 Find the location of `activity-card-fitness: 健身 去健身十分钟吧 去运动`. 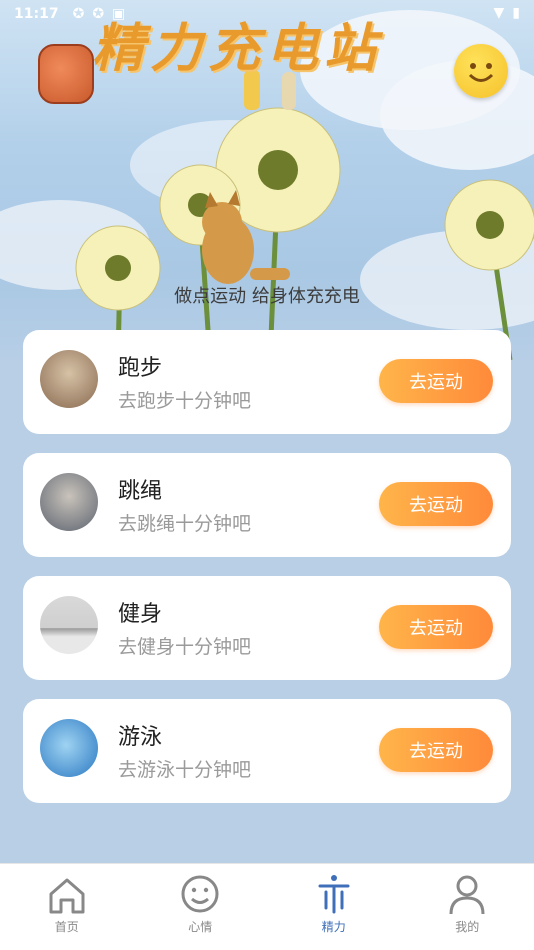

activity-card-fitness: 健身 去健身十分钟吧 去运动 is located at coordinates (267, 628).